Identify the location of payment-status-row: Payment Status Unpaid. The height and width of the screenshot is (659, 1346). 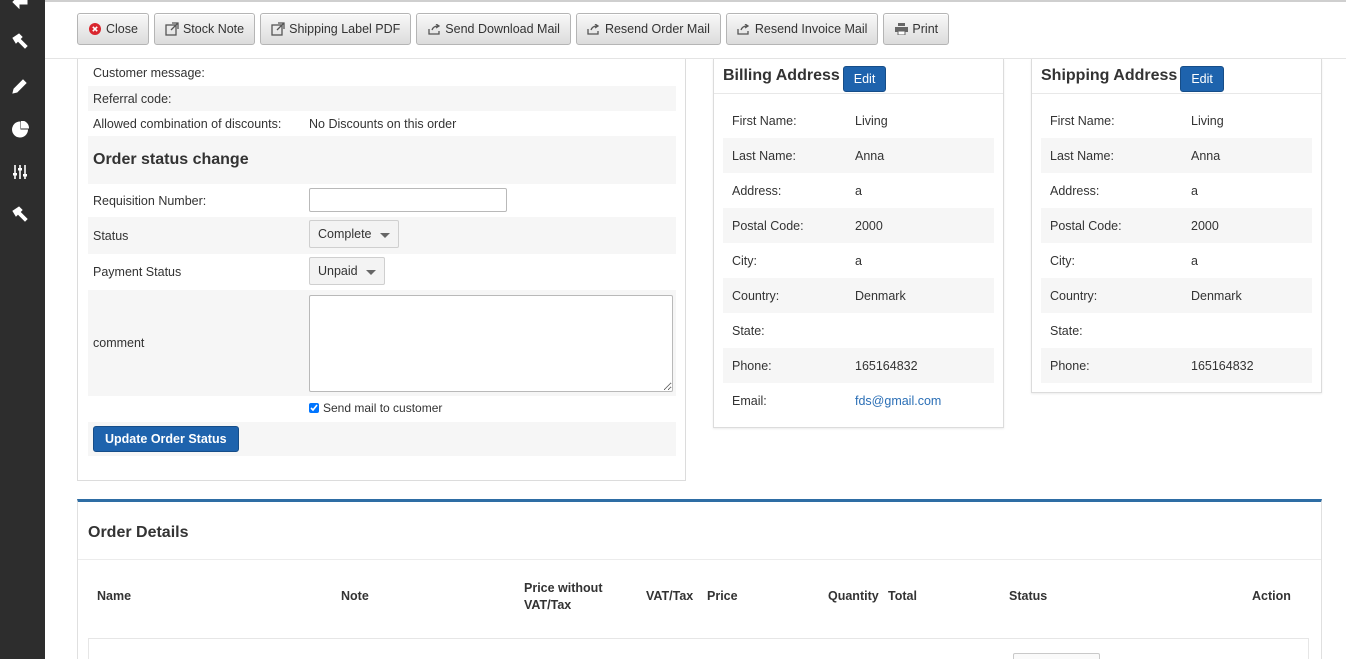
(382, 272).